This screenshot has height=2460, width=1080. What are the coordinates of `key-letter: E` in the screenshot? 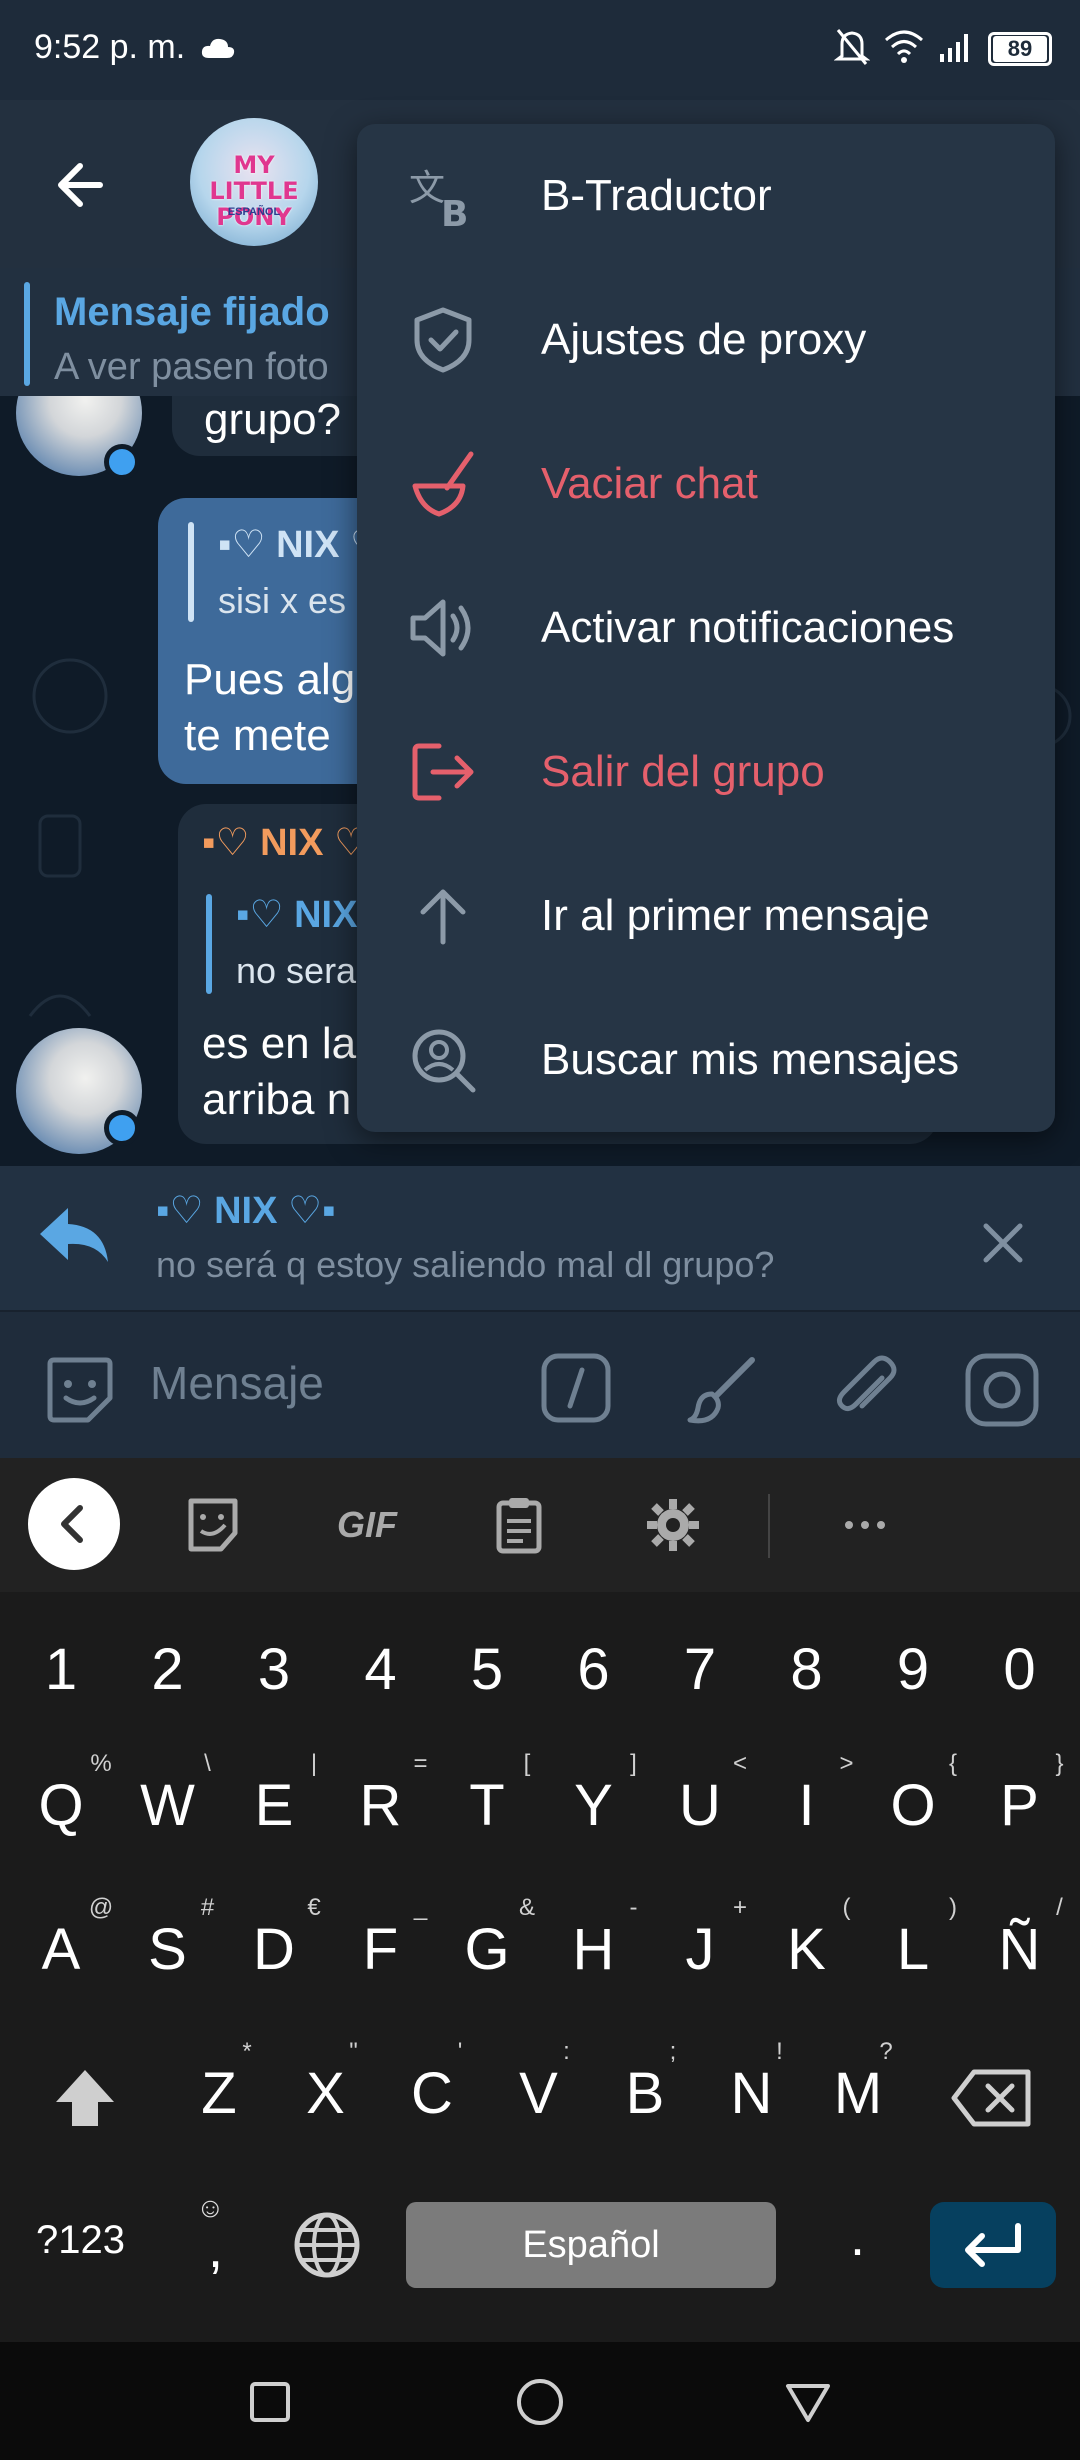 It's located at (274, 1805).